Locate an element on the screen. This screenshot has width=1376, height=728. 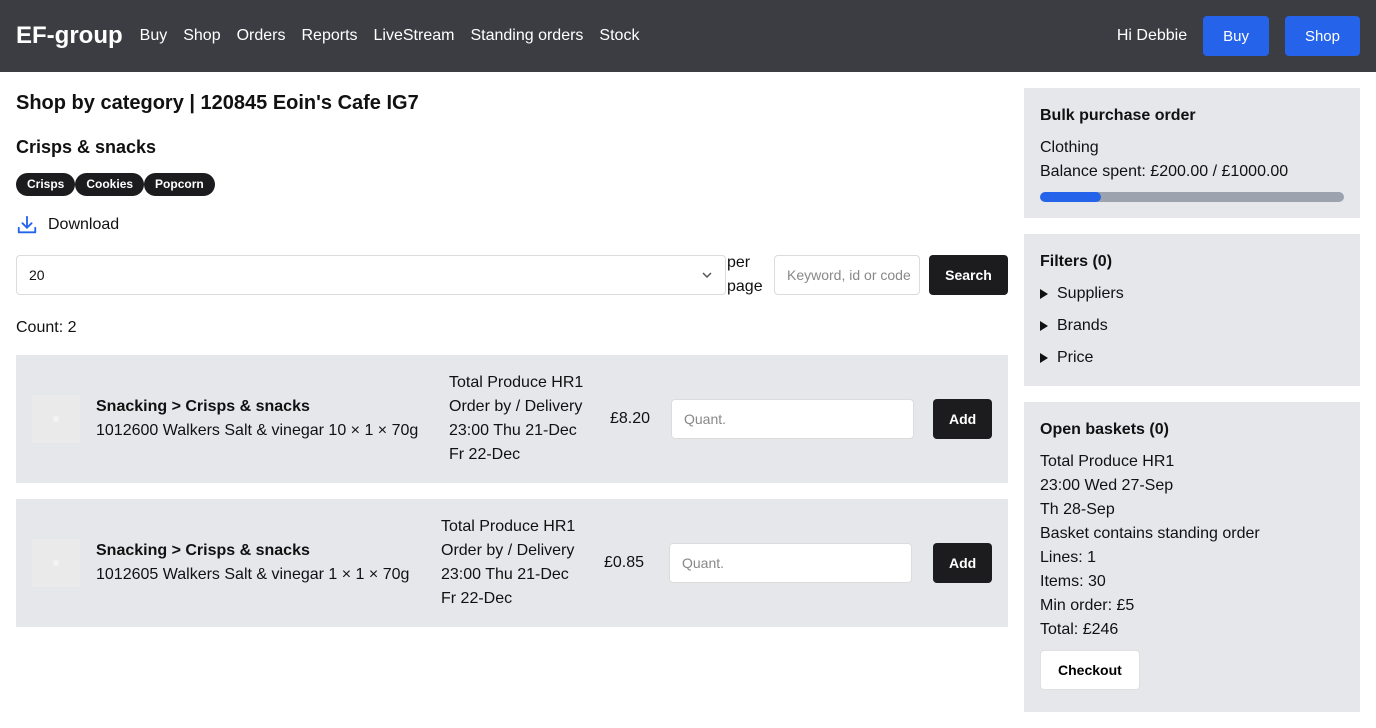
nav-link-stock: Stock is located at coordinates (619, 36).